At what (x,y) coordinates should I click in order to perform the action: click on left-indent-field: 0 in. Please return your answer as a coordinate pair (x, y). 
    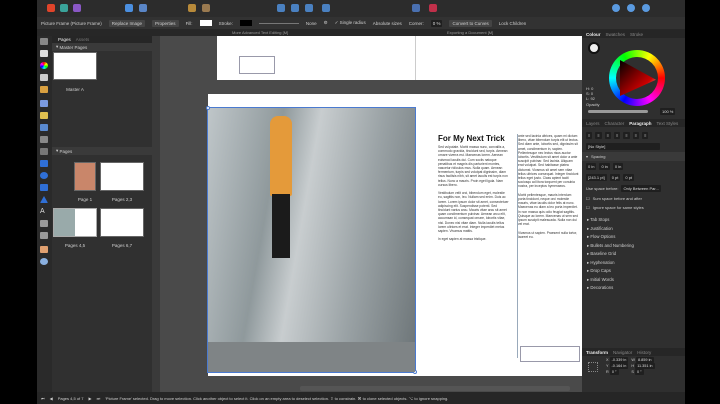
    Looking at the image, I should click on (591, 166).